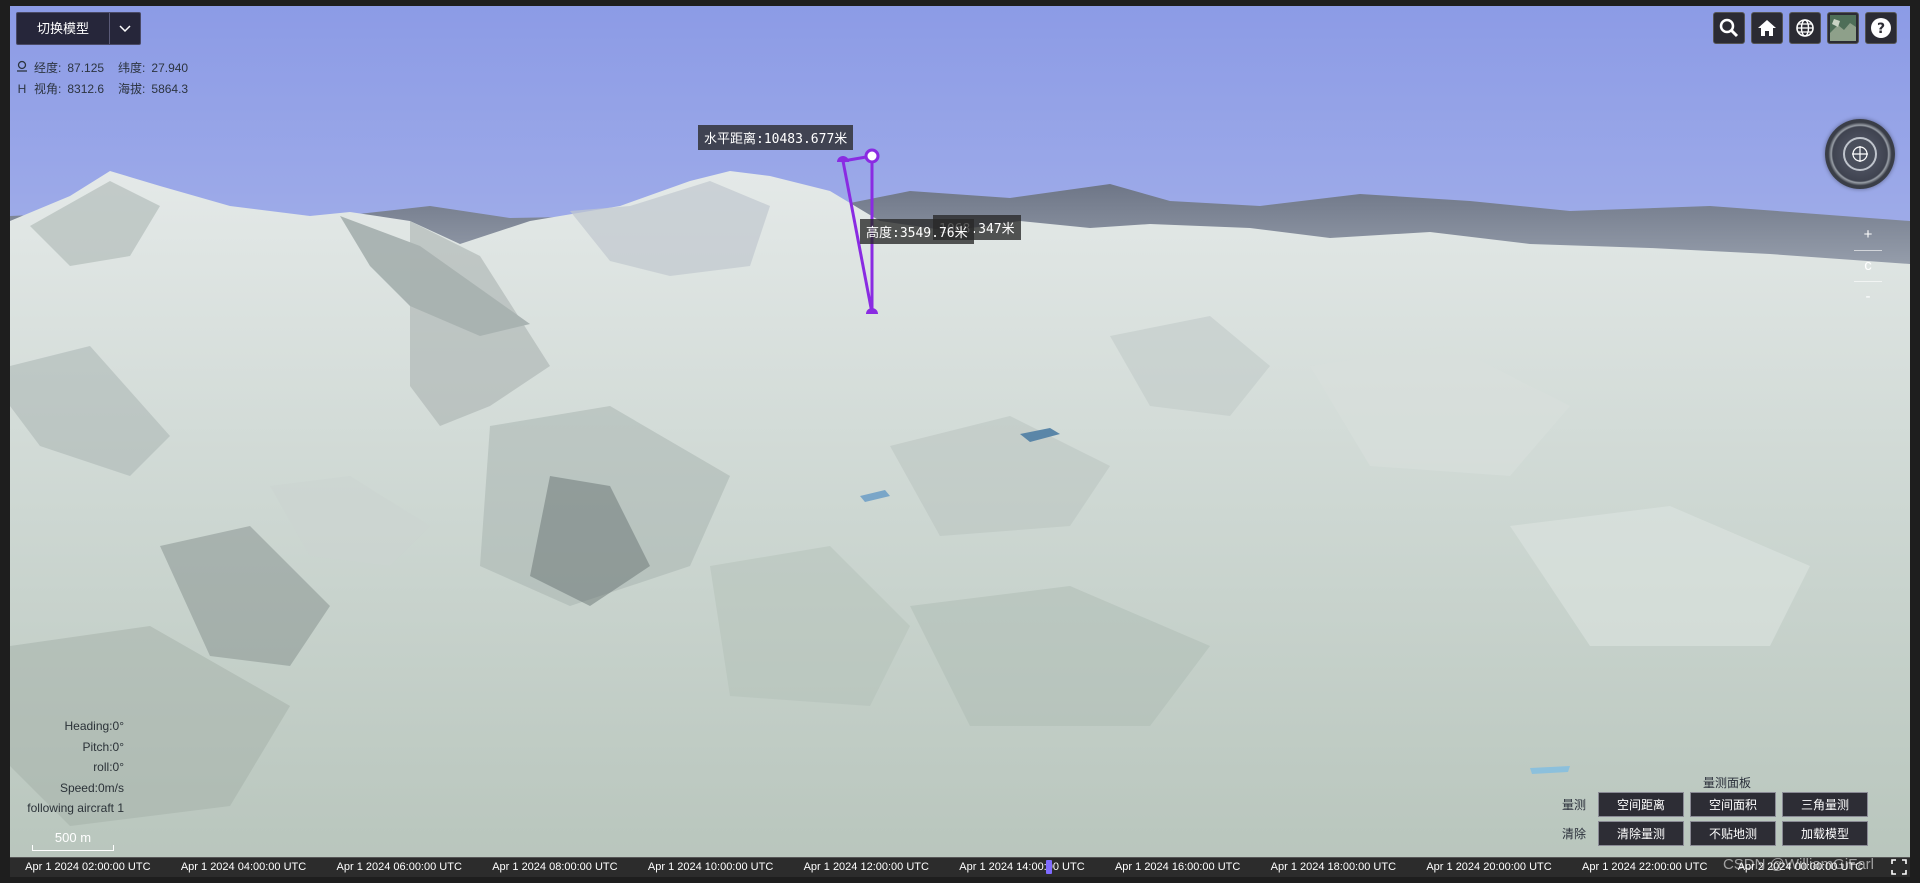 This screenshot has height=883, width=1920. Describe the element at coordinates (22, 89) in the screenshot. I see `altitude-icon: H` at that location.